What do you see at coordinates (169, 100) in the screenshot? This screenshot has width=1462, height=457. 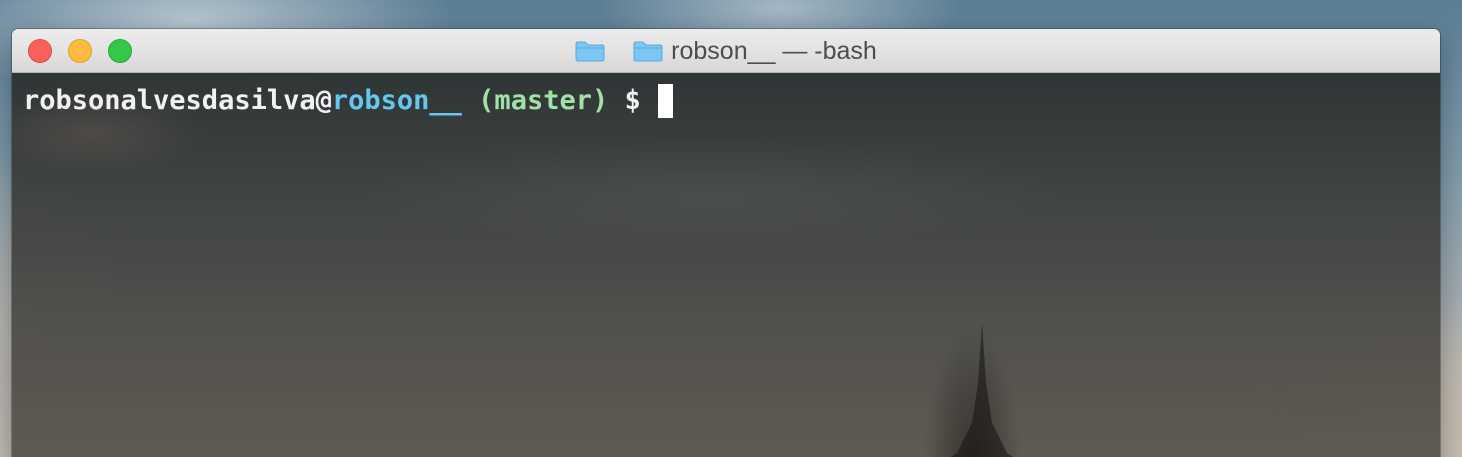 I see `prompt-username: robsonalvesdasilva` at bounding box center [169, 100].